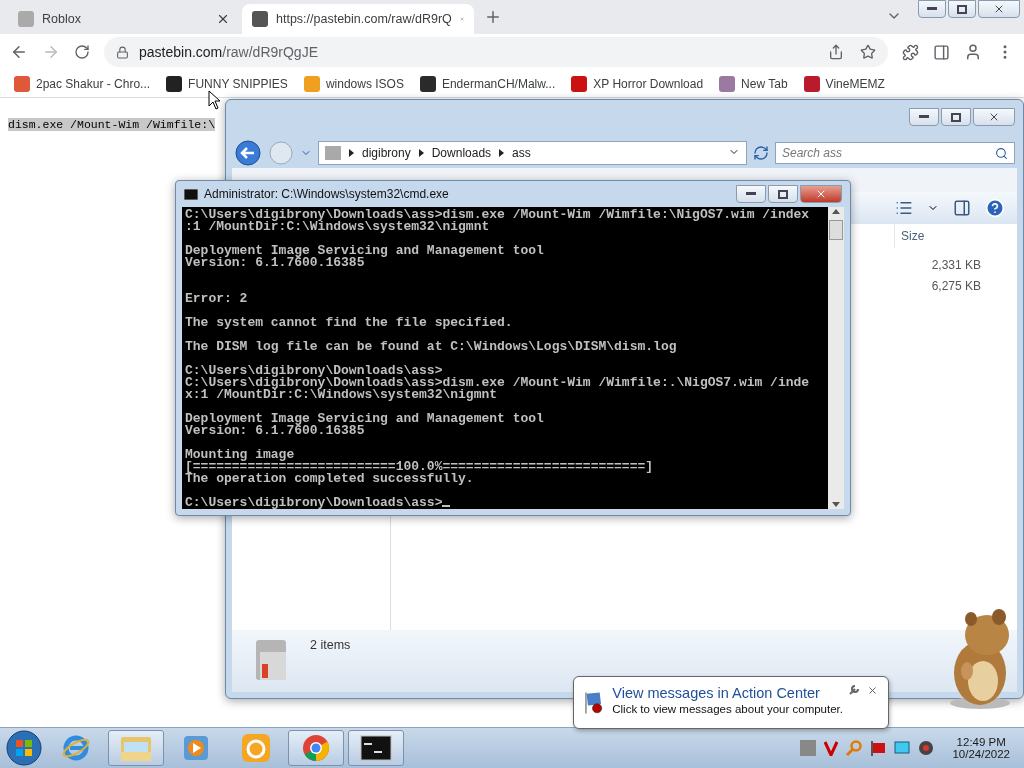 This screenshot has width=1024, height=768. I want to click on lock-icon, so click(122, 52).